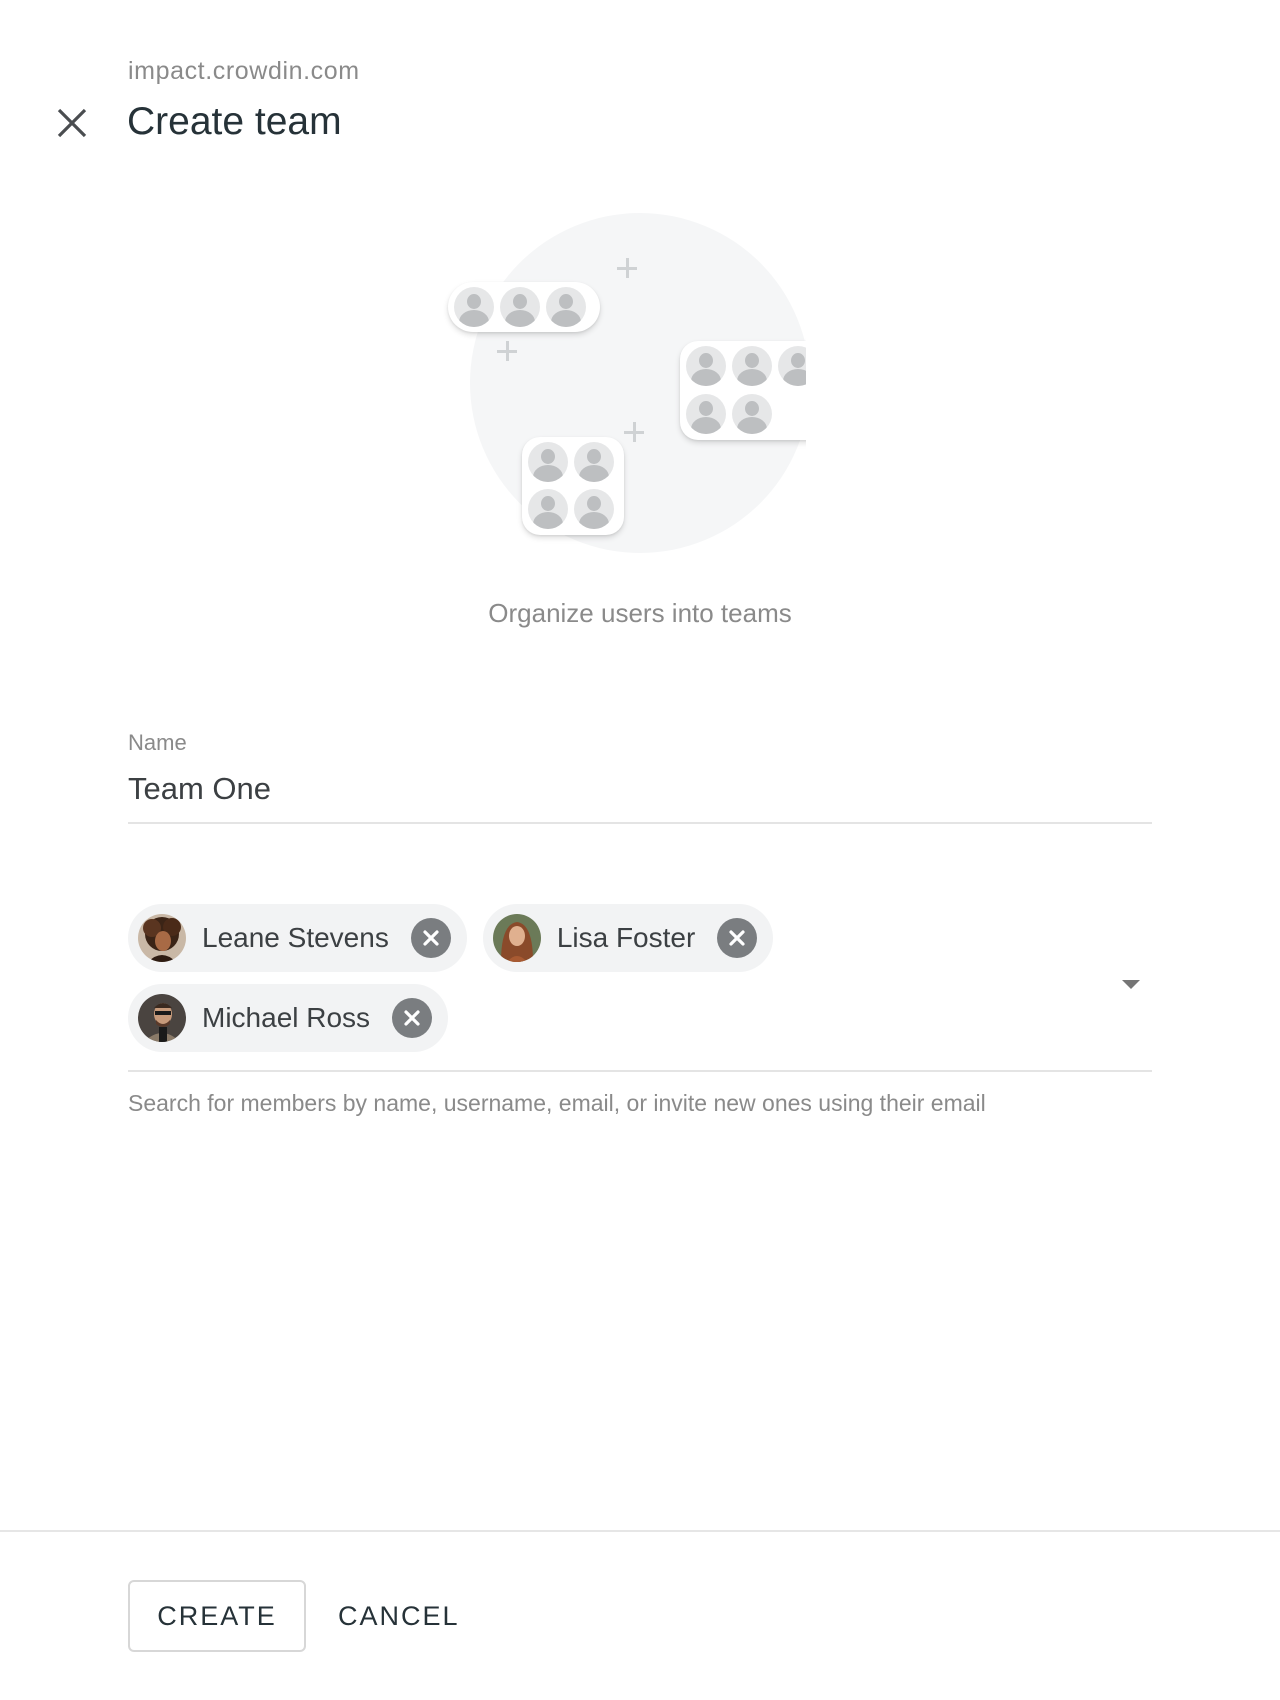 Image resolution: width=1280 pixels, height=1700 pixels. Describe the element at coordinates (217, 1616) in the screenshot. I see `create-button: CREATE` at that location.